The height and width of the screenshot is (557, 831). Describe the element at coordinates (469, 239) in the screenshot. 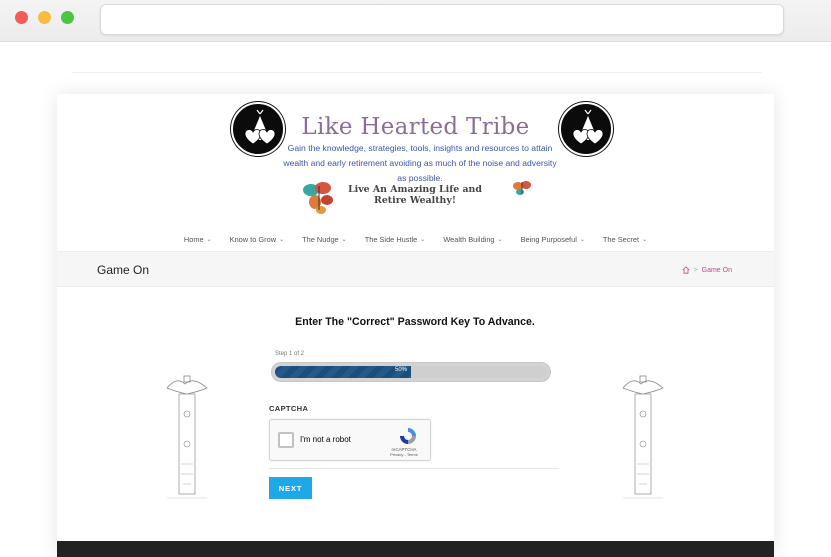

I see `nav-item-label: Wealth Building` at that location.